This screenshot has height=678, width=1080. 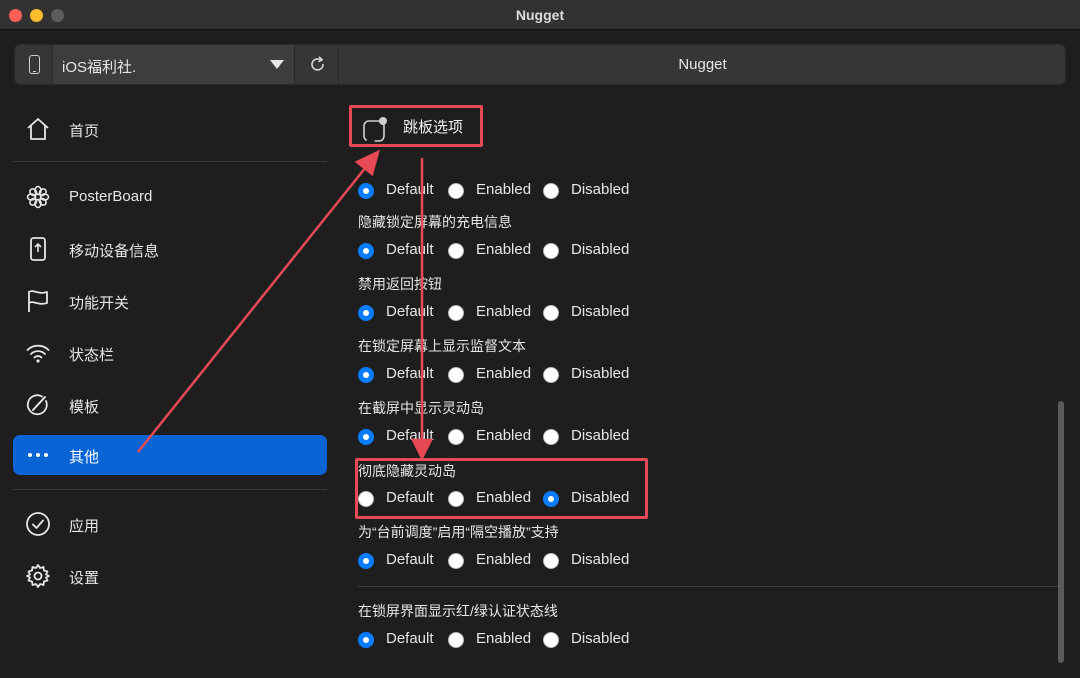 What do you see at coordinates (170, 129) in the screenshot?
I see `sidebar-item-home: 首页` at bounding box center [170, 129].